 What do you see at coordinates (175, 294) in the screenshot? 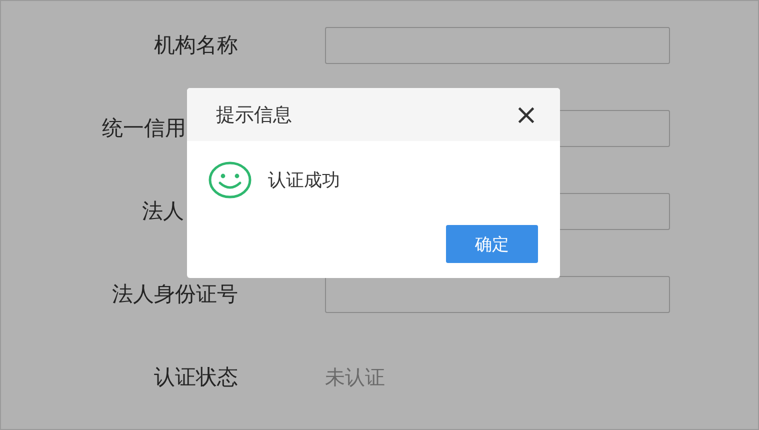
I see `field-label: 法人身份证号` at bounding box center [175, 294].